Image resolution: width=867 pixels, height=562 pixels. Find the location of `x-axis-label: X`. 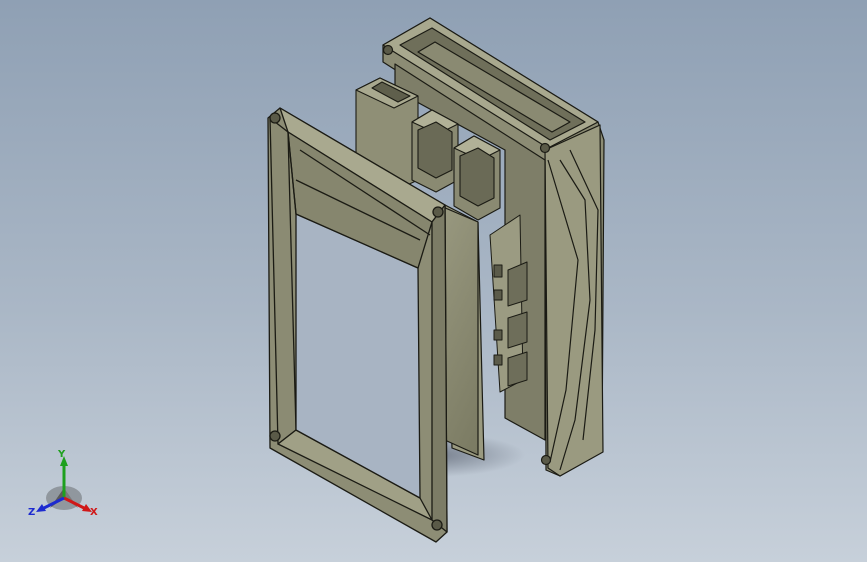

x-axis-label: X is located at coordinates (94, 512).